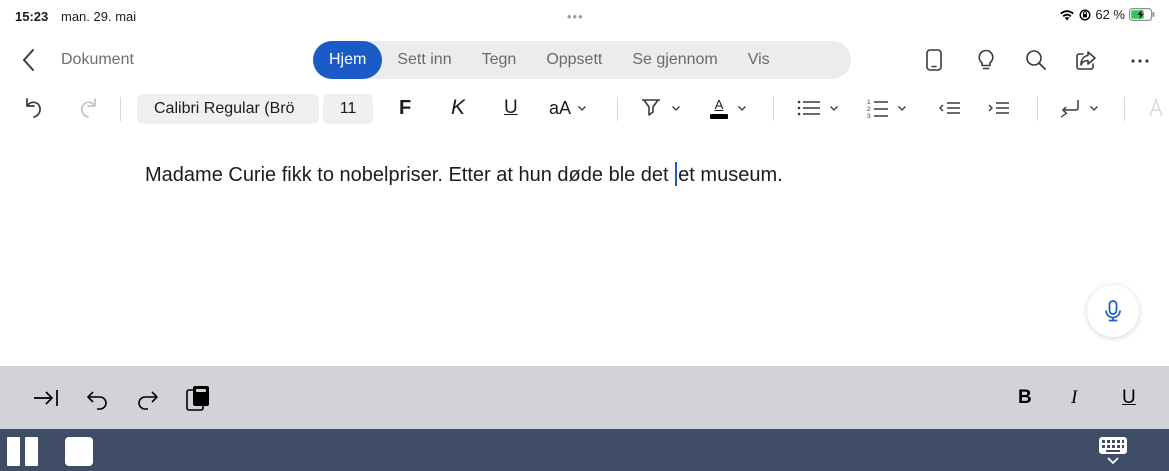 This screenshot has height=471, width=1169. What do you see at coordinates (661, 108) in the screenshot?
I see `highlight-button` at bounding box center [661, 108].